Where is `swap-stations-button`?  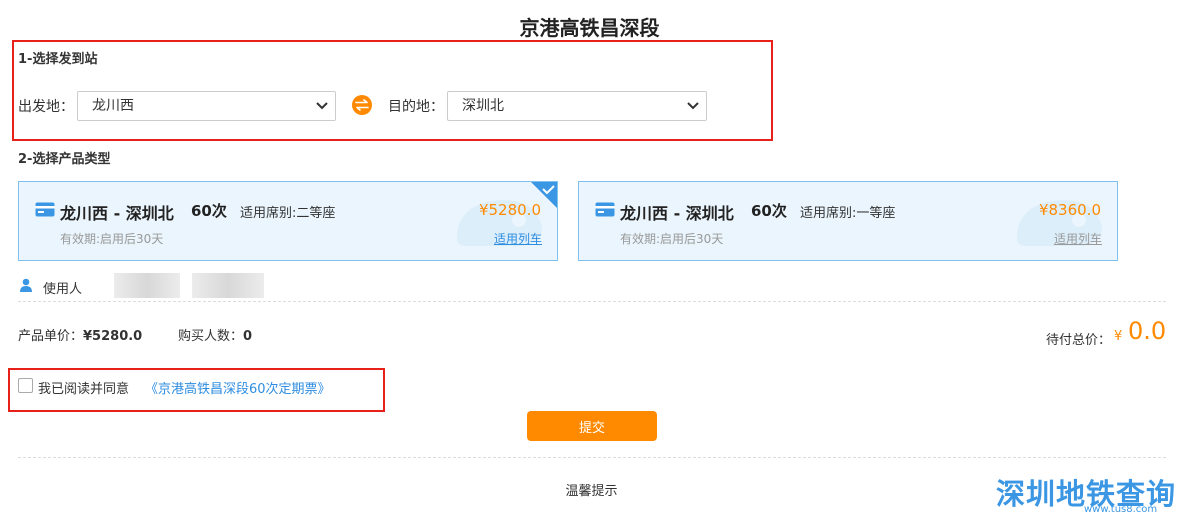
swap-stations-button is located at coordinates (362, 105).